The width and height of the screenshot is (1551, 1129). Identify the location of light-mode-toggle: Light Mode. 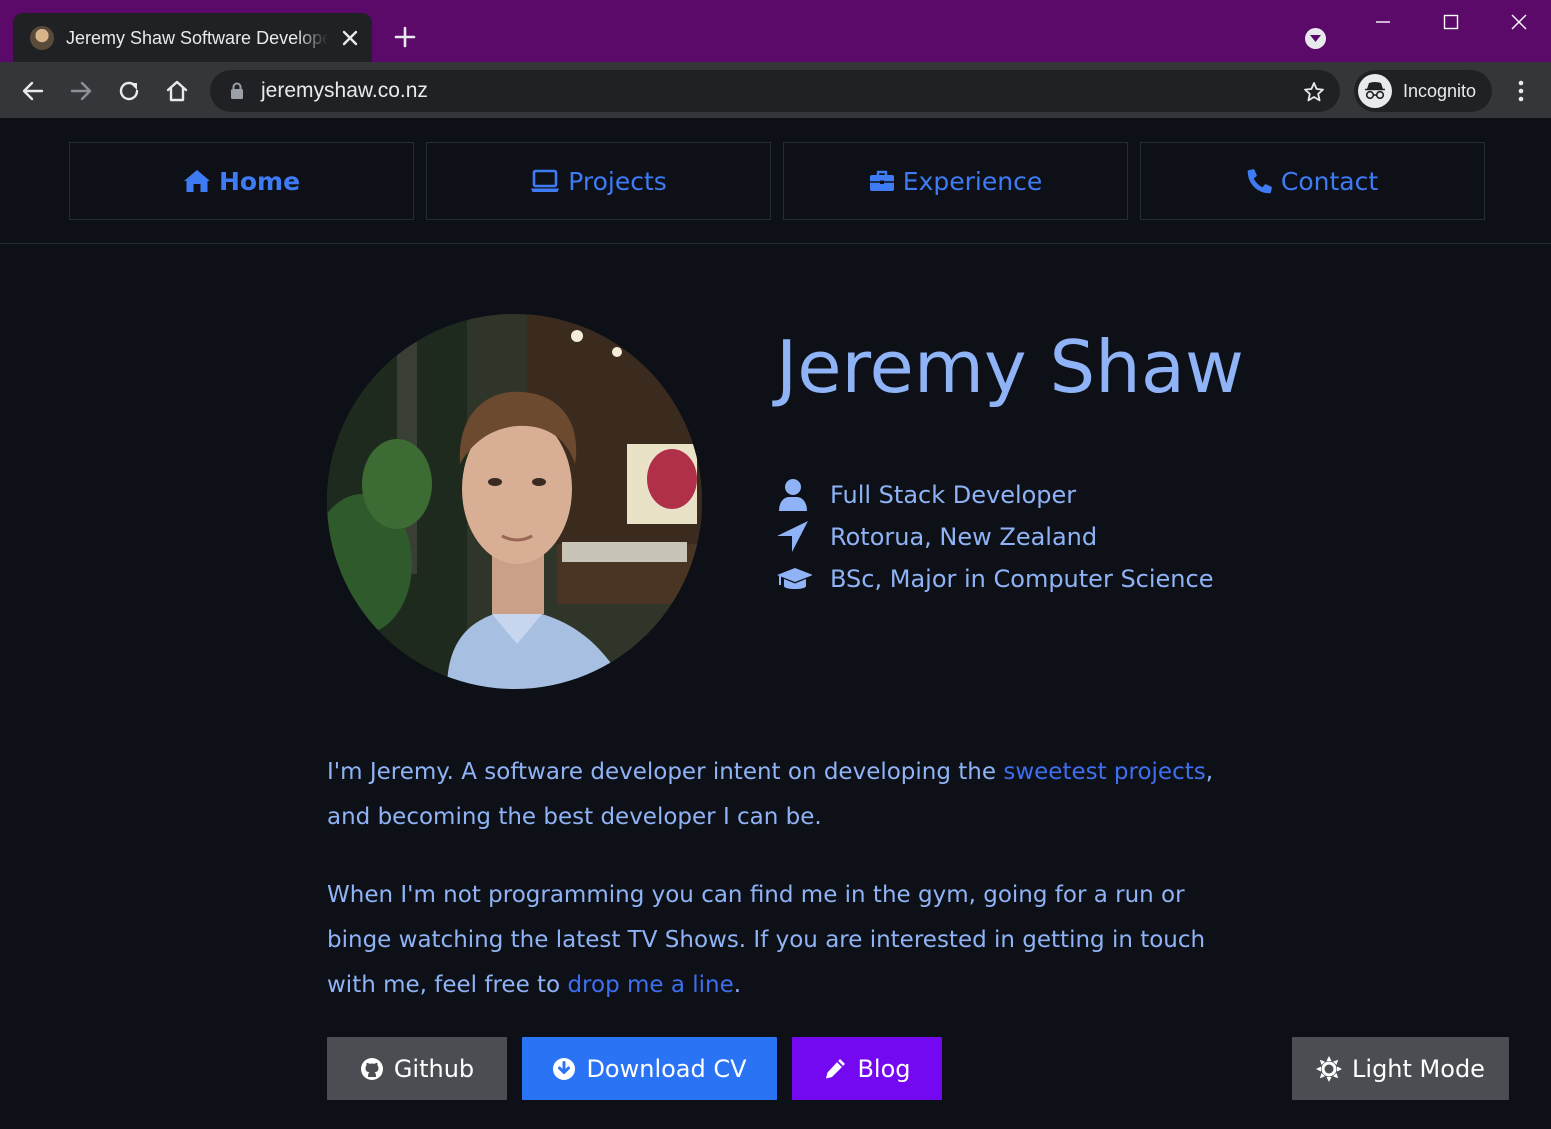
(1400, 1068).